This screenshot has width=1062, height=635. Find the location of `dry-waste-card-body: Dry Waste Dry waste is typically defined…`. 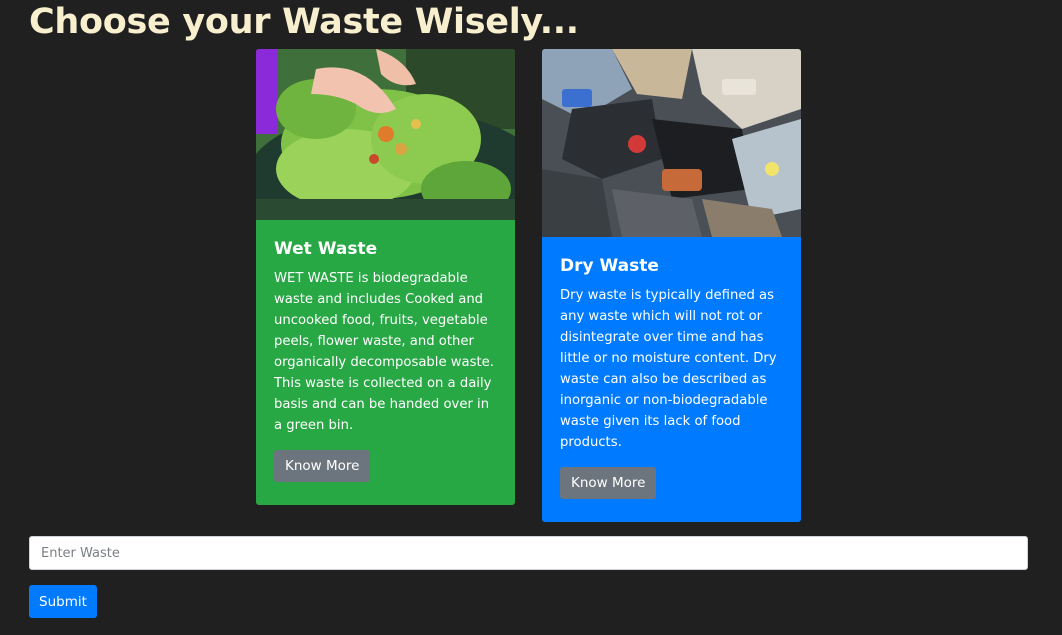

dry-waste-card-body: Dry Waste Dry waste is typically defined… is located at coordinates (671, 368).